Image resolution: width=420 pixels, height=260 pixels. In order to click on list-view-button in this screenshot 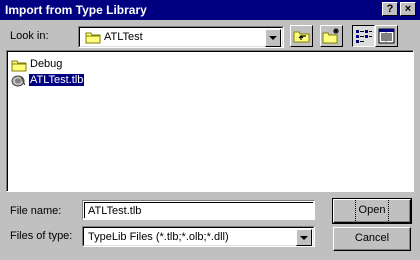, I will do `click(363, 36)`.